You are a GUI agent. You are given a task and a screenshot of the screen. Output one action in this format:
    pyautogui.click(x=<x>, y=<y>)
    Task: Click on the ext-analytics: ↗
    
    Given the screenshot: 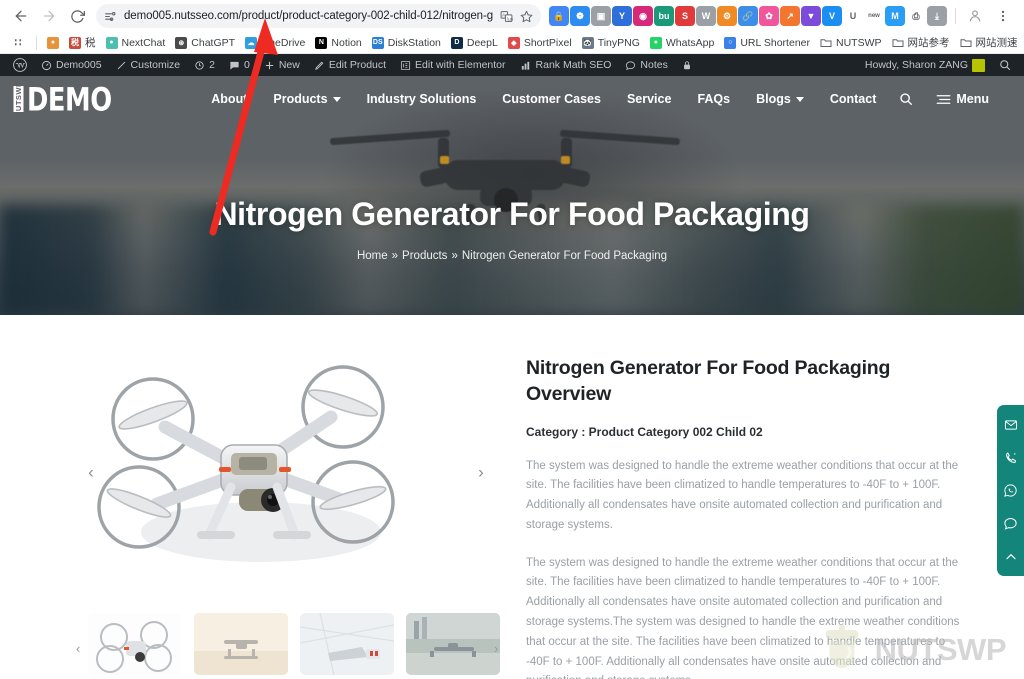 What is the action you would take?
    pyautogui.click(x=790, y=16)
    